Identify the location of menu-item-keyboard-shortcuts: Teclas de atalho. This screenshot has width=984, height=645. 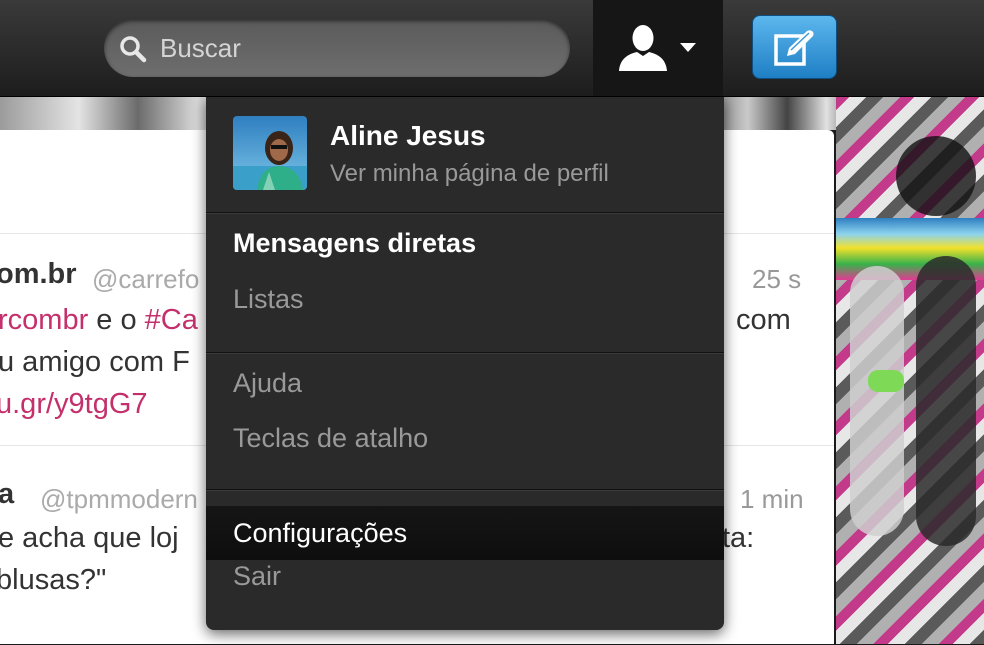
(465, 449).